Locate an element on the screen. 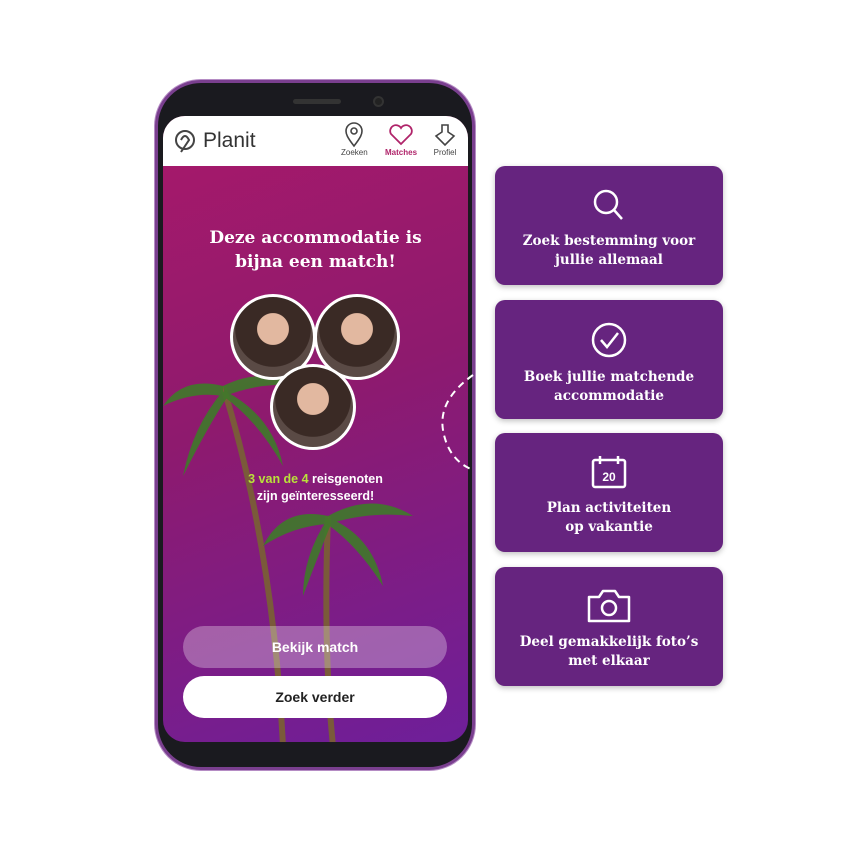 The height and width of the screenshot is (858, 862). planit-logo-icon is located at coordinates (185, 141).